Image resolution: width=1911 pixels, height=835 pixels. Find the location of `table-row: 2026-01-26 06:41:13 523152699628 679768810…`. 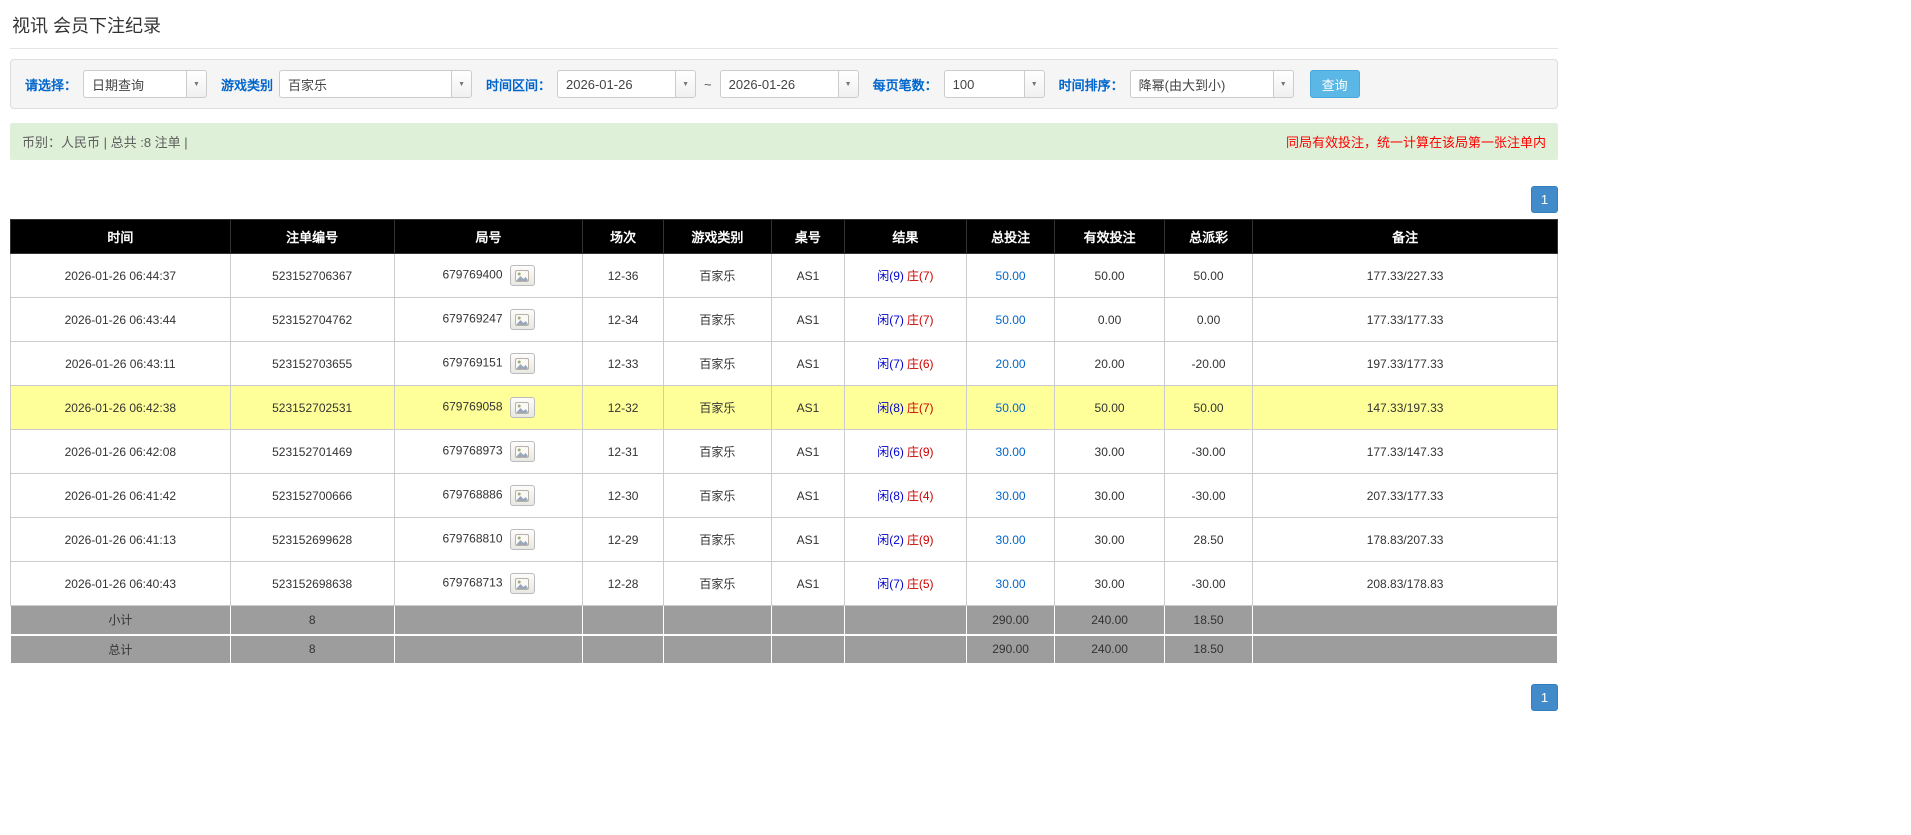

table-row: 2026-01-26 06:41:13 523152699628 679768810… is located at coordinates (784, 539).